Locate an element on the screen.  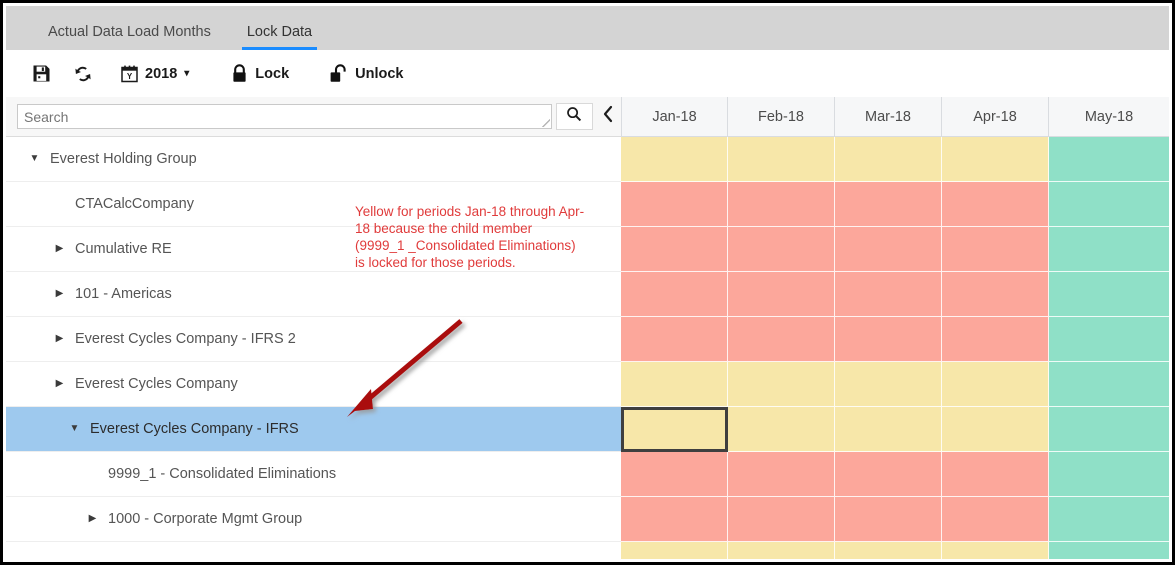
year-selector: Y 2018 ▾ is located at coordinates (155, 74).